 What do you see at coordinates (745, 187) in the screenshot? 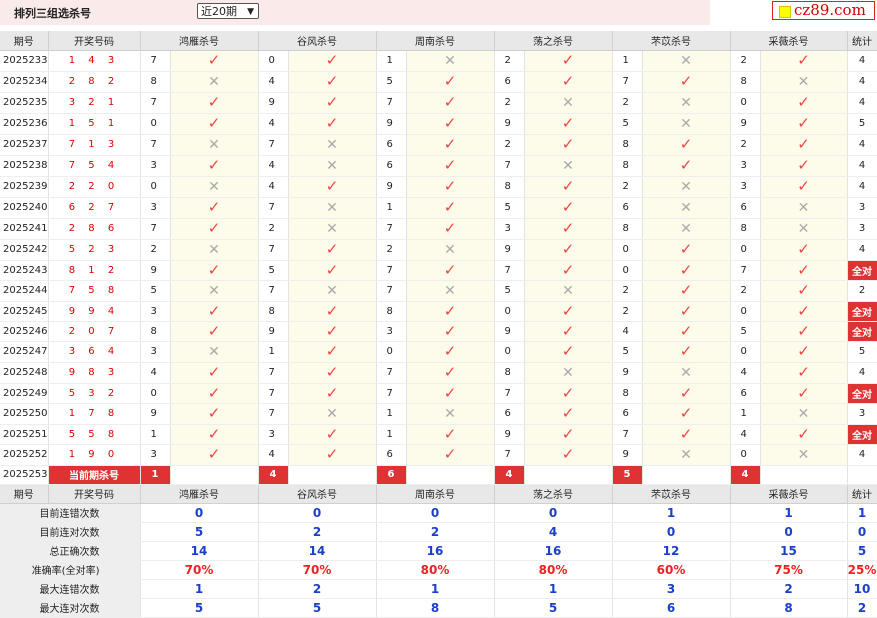
I see `kill-number-cell: 3` at bounding box center [745, 187].